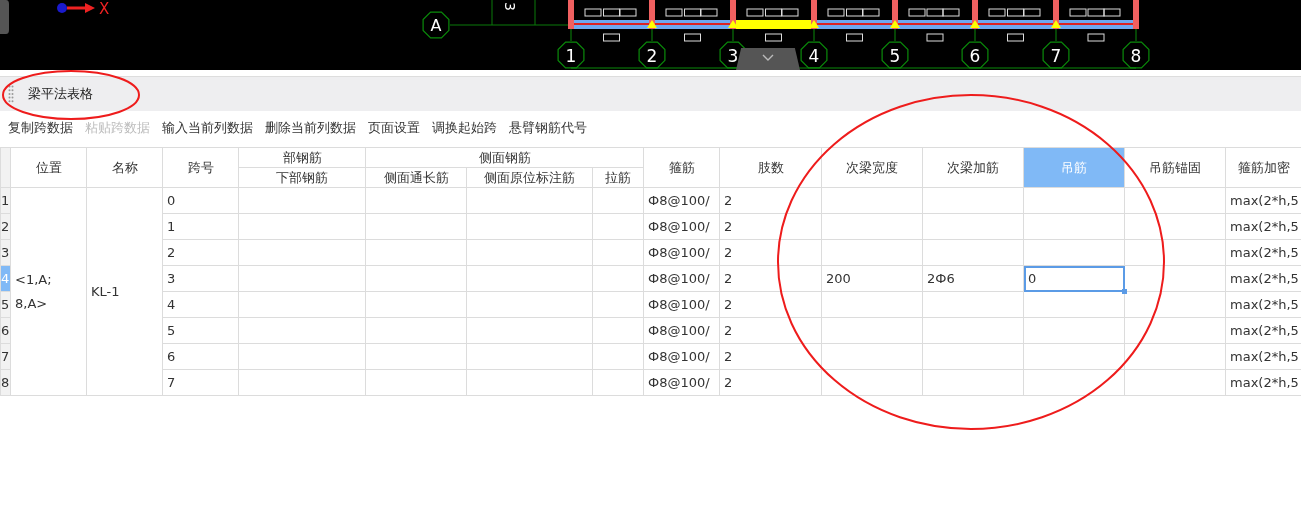  I want to click on column-header: 次梁宽度, so click(872, 167).